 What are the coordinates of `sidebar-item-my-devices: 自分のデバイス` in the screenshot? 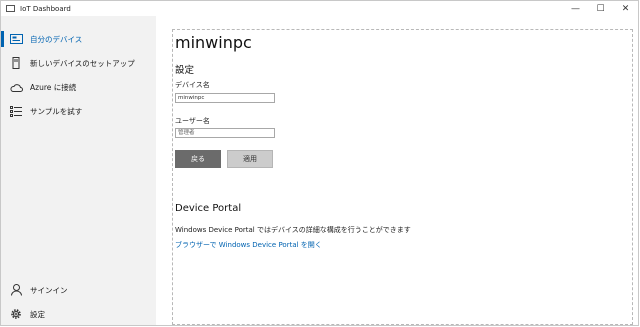 It's located at (78, 39).